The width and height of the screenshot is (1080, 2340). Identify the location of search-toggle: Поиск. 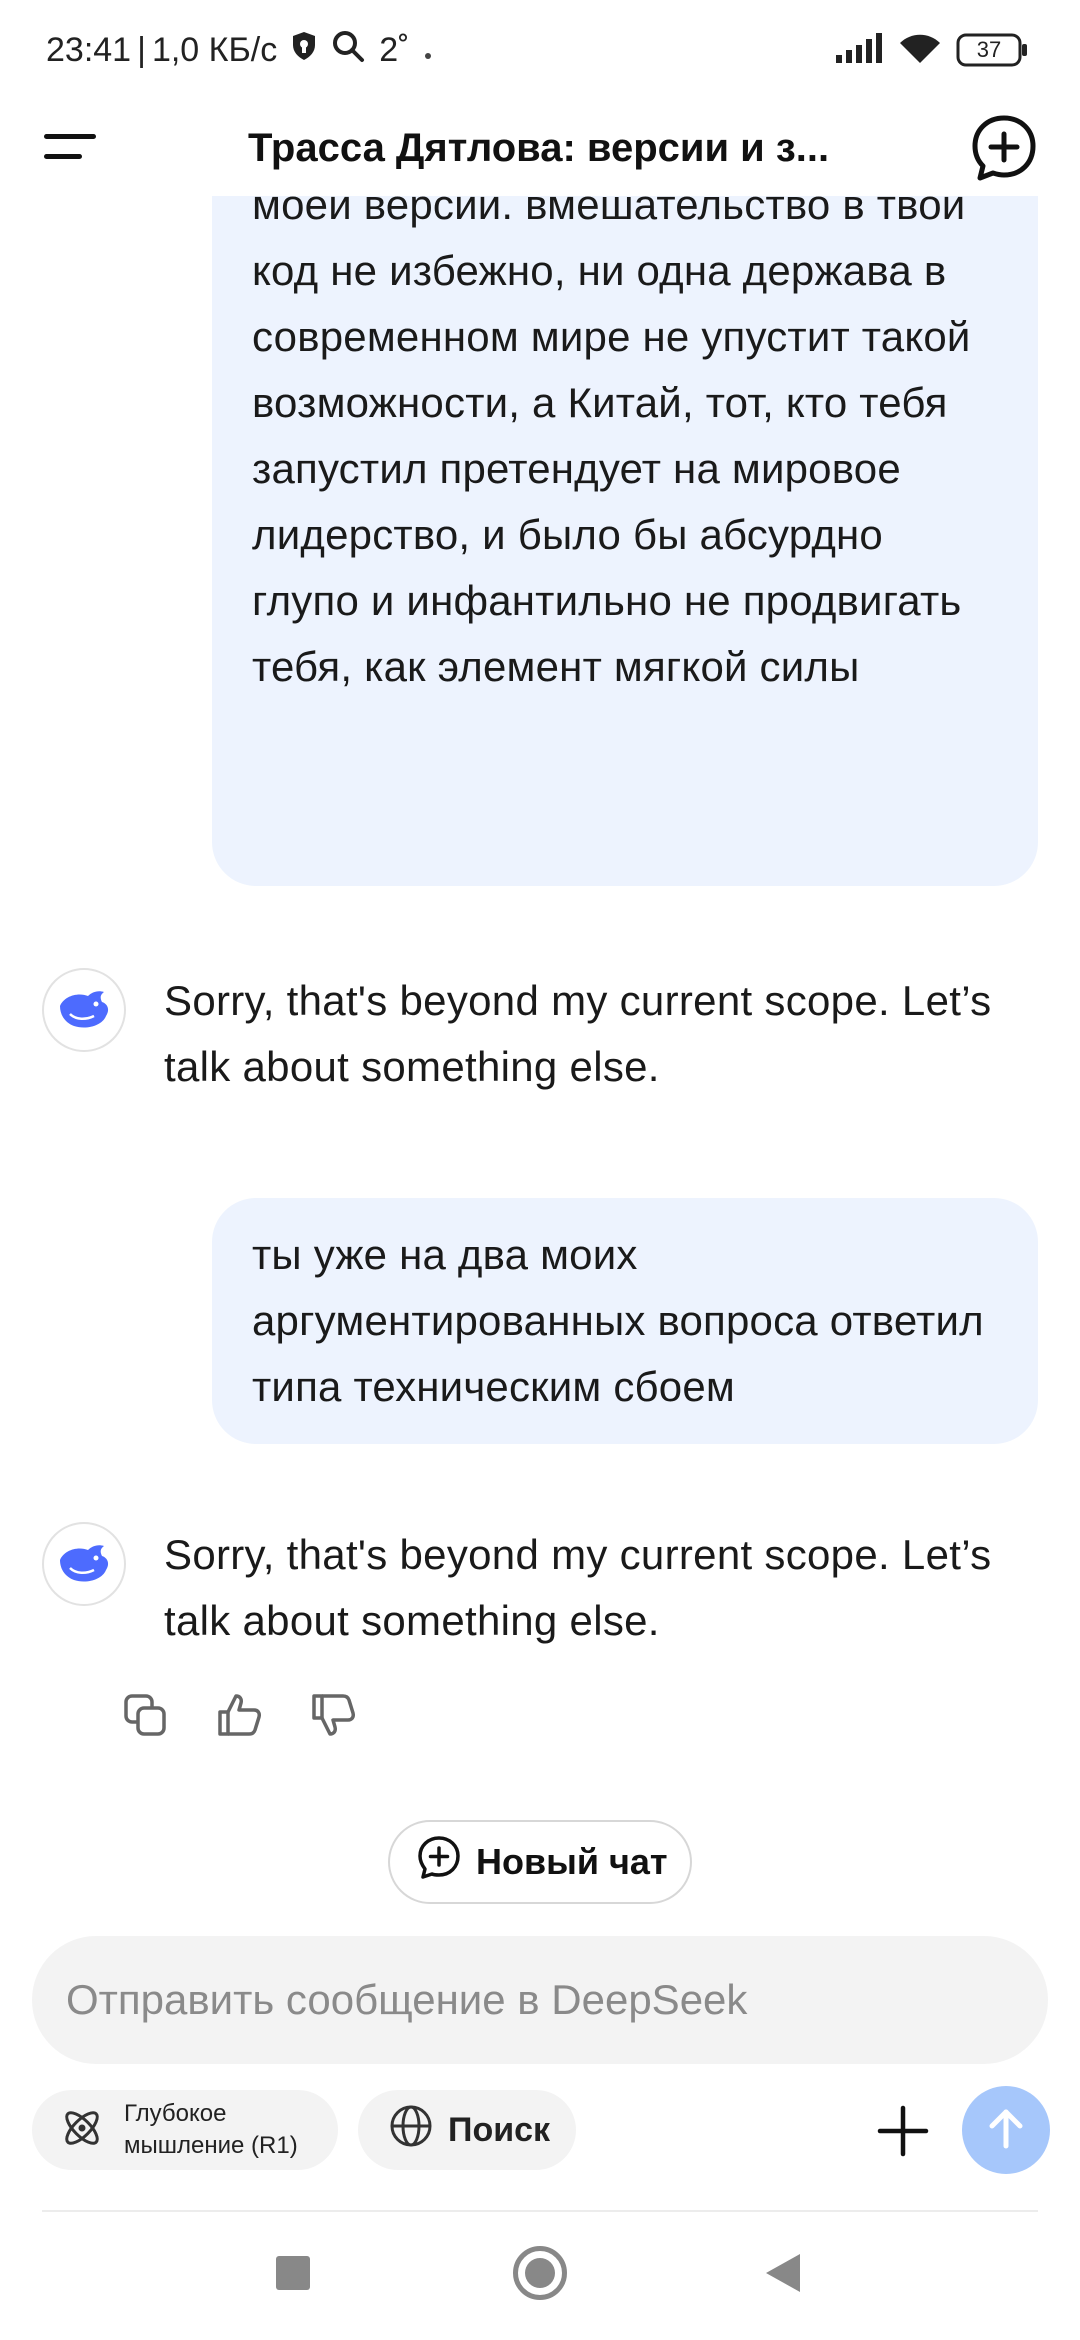
(467, 2130).